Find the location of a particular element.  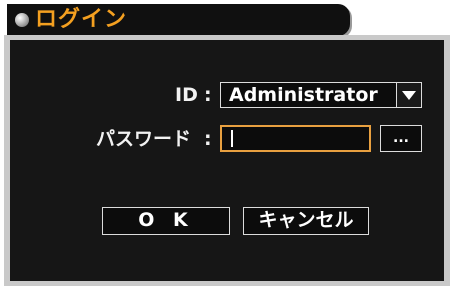

user-id-value: Administrator is located at coordinates (303, 95).